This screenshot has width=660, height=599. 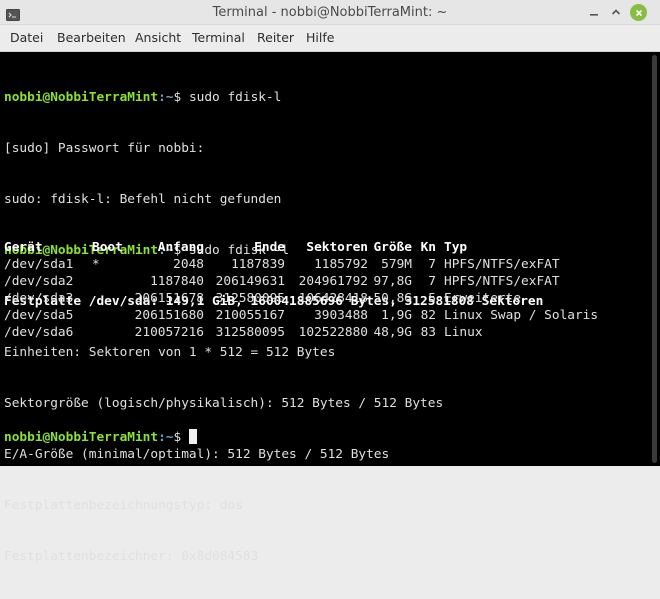 What do you see at coordinates (177, 281) in the screenshot?
I see `cell-start: 1187840` at bounding box center [177, 281].